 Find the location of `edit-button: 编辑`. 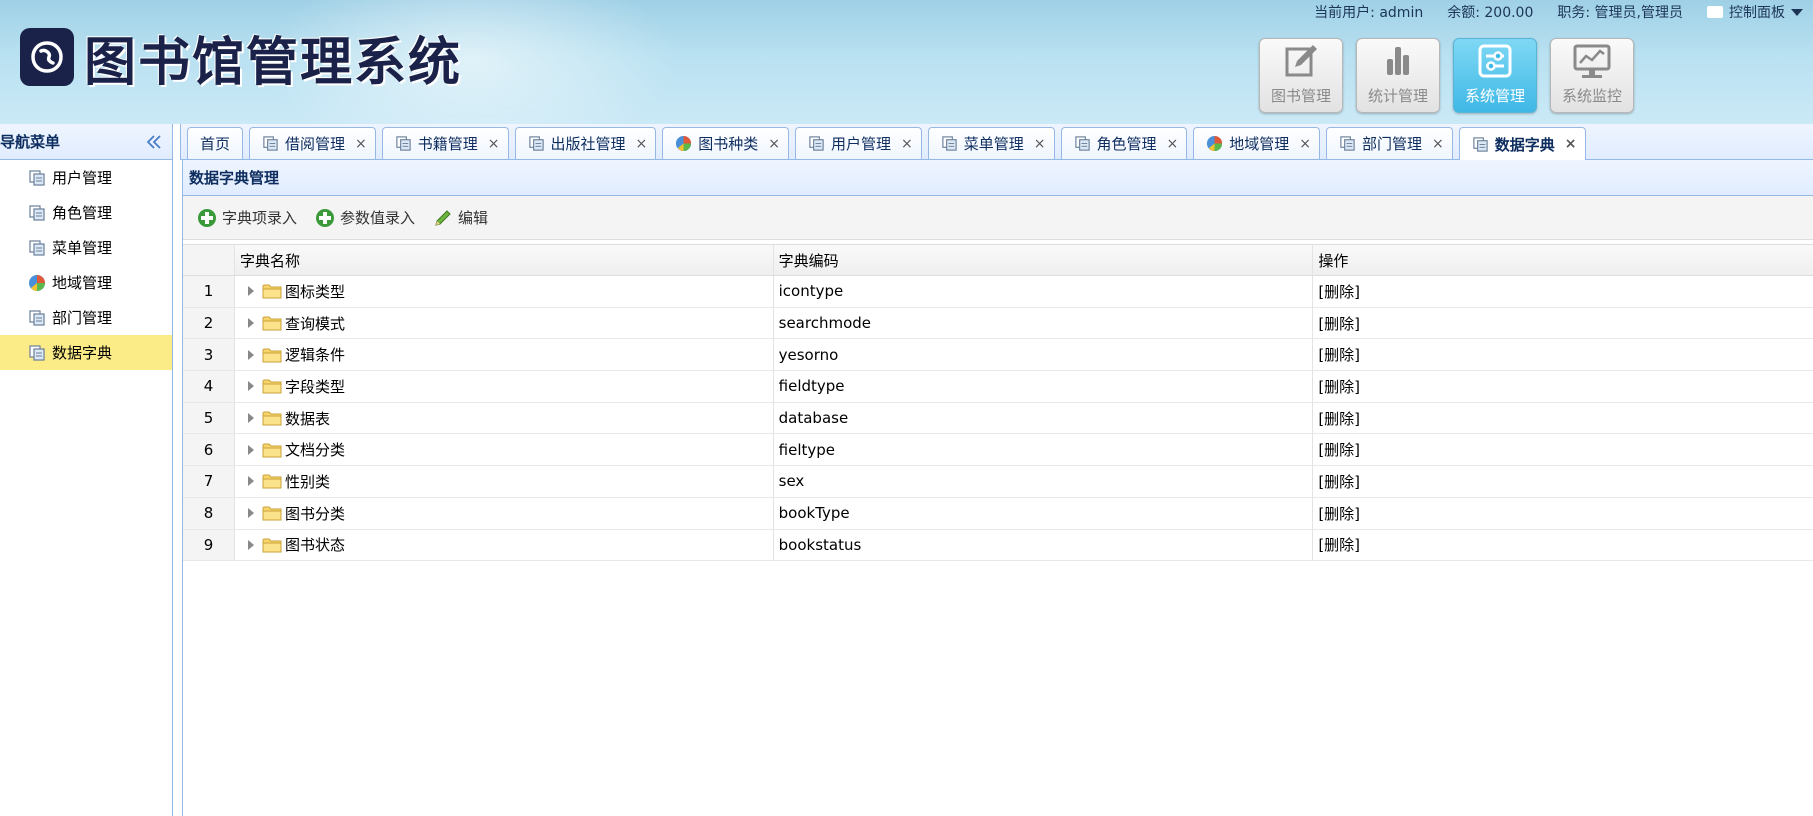

edit-button: 编辑 is located at coordinates (460, 217).